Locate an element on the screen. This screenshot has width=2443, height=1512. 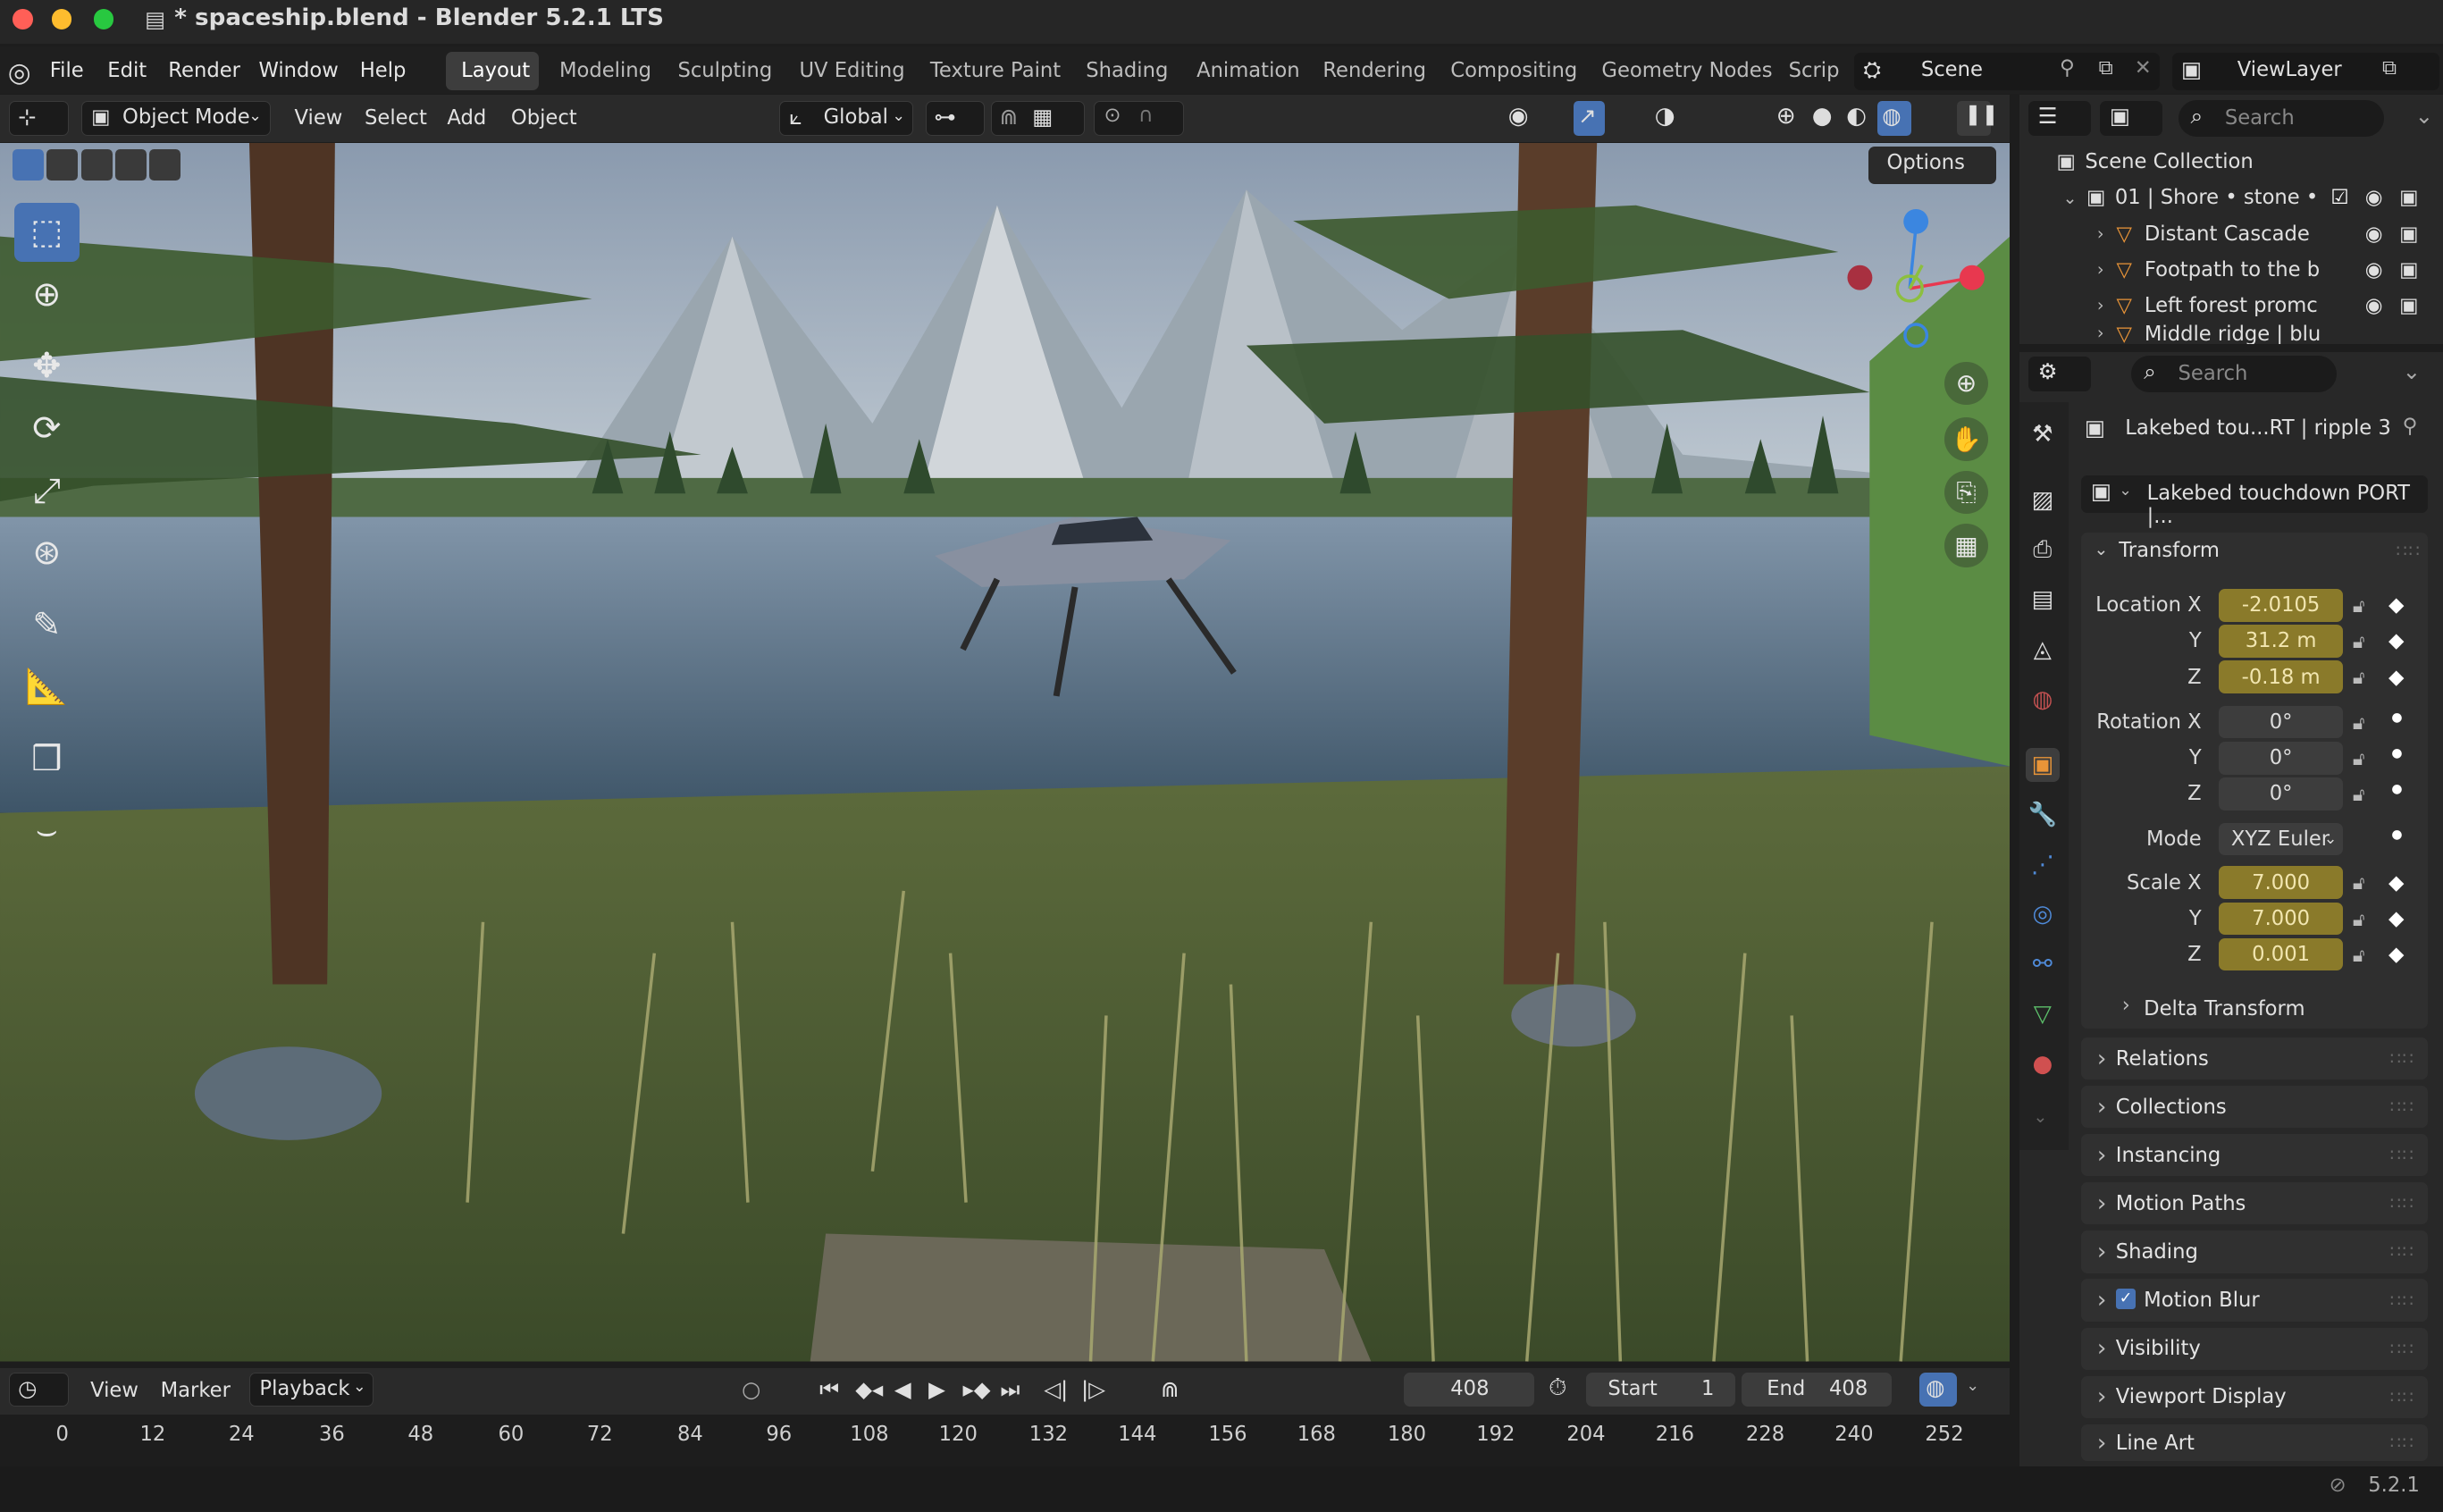
play-reverse-icon: ◀ is located at coordinates (902, 1389).